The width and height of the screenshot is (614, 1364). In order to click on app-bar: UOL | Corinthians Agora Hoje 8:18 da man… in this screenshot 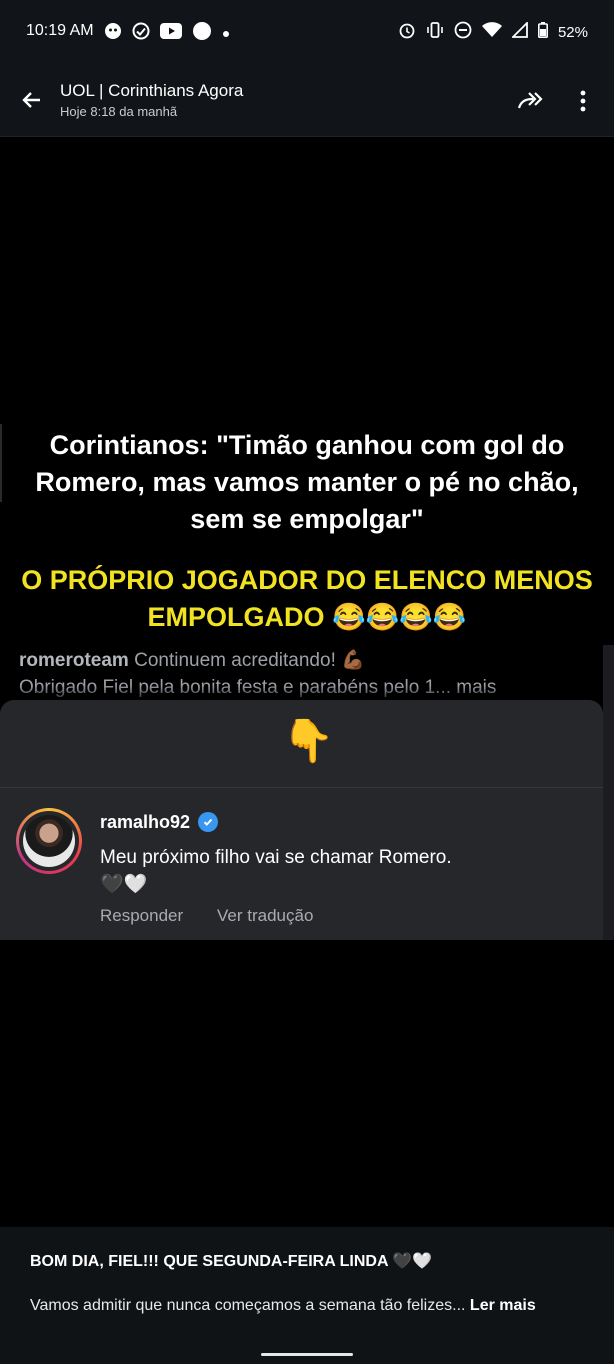, I will do `click(307, 101)`.